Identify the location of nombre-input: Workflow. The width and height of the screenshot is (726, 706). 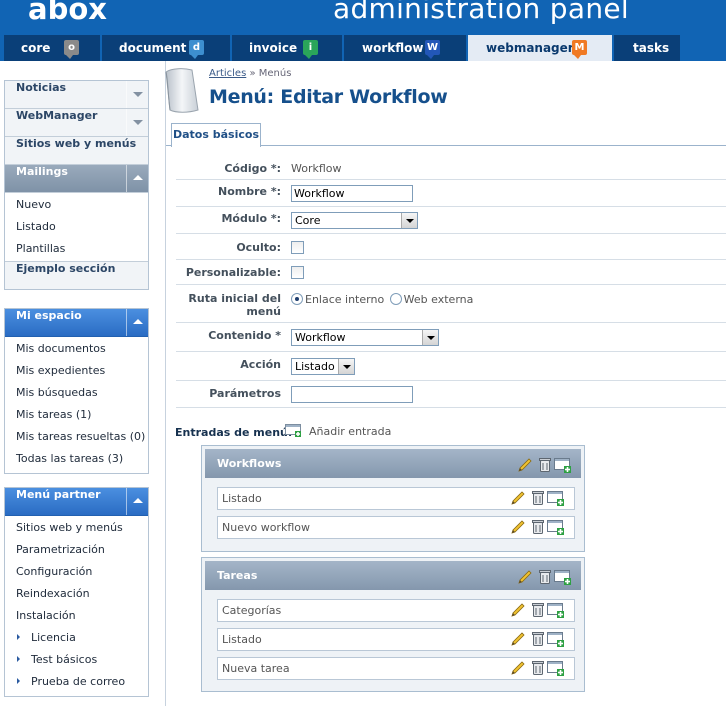
(352, 193).